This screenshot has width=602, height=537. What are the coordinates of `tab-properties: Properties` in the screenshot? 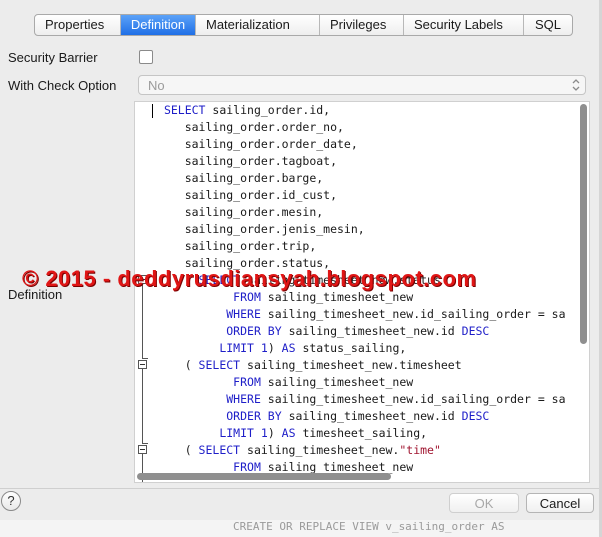 It's located at (78, 25).